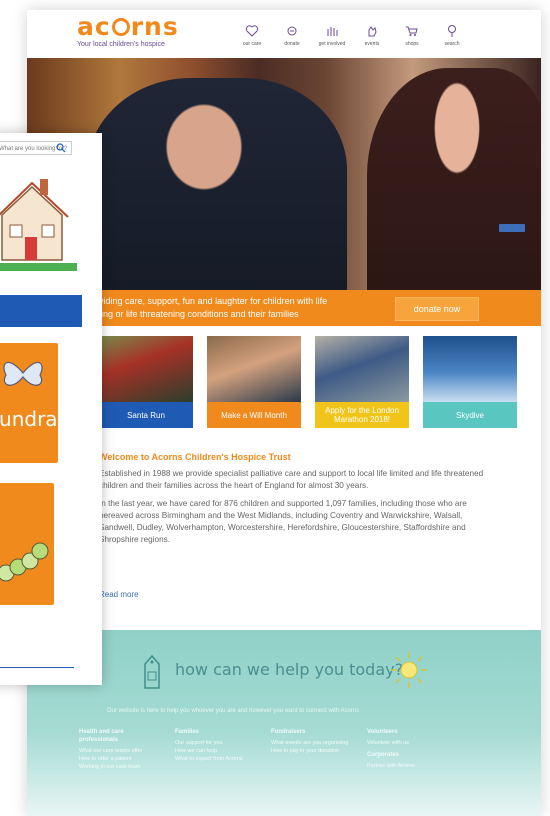 This screenshot has width=550, height=816. I want to click on acorns-logo: ac rns Your local children's hospice, so click(132, 30).